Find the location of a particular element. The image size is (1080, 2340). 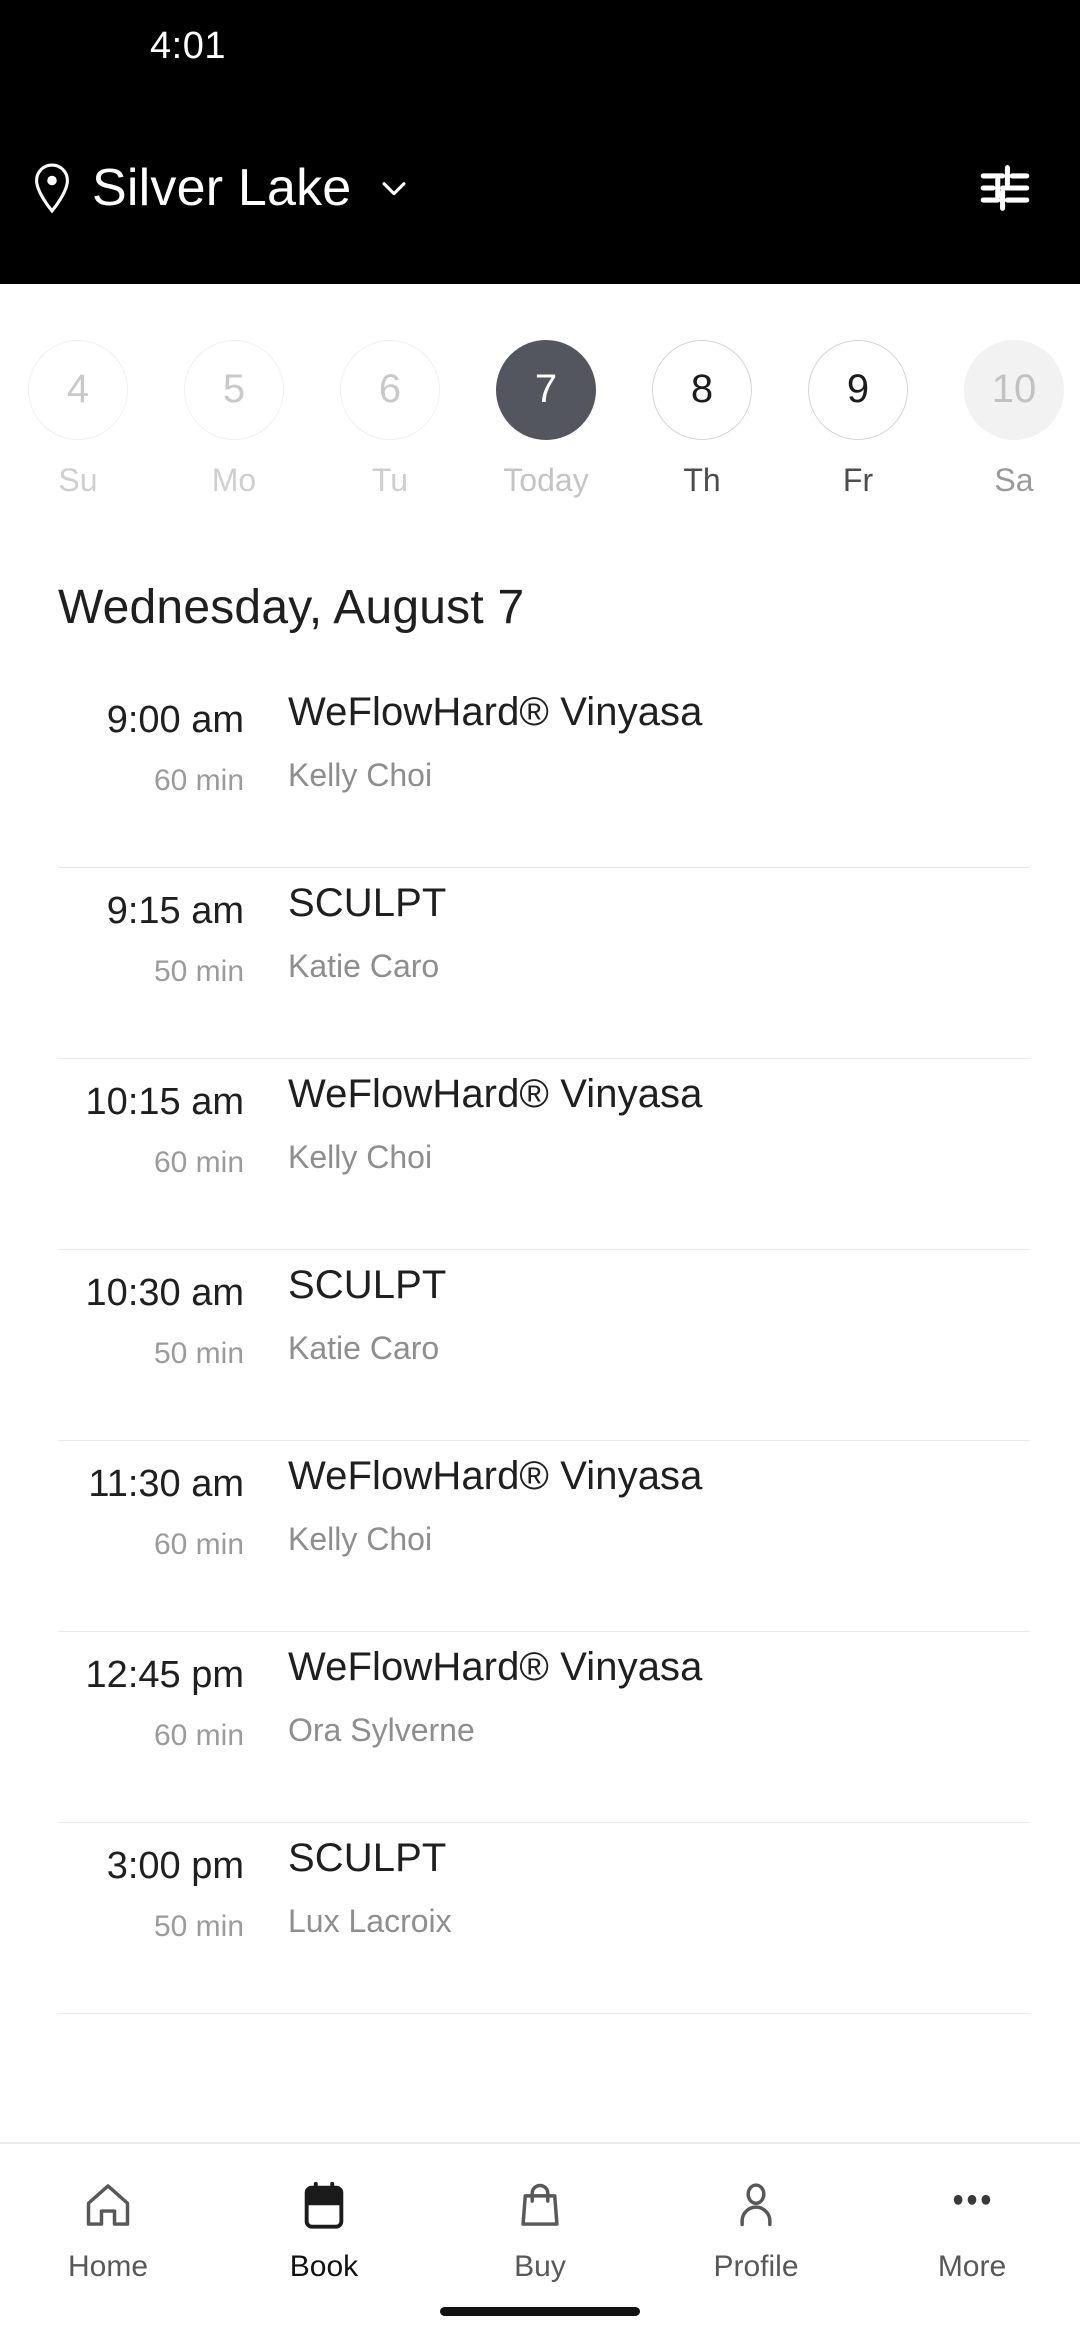

nav-label: Profile is located at coordinates (756, 2266).